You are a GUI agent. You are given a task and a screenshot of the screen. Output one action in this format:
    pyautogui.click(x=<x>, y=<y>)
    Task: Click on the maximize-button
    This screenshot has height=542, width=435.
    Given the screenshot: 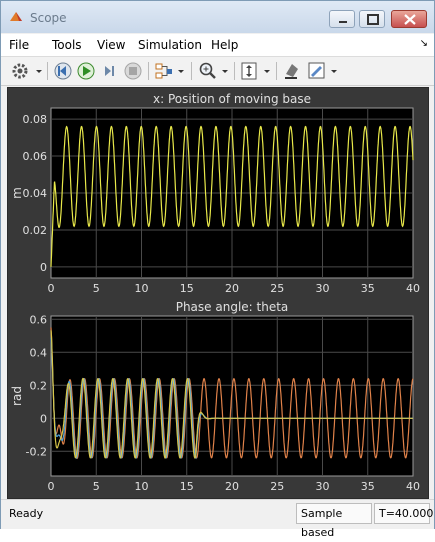 What is the action you would take?
    pyautogui.click(x=372, y=19)
    